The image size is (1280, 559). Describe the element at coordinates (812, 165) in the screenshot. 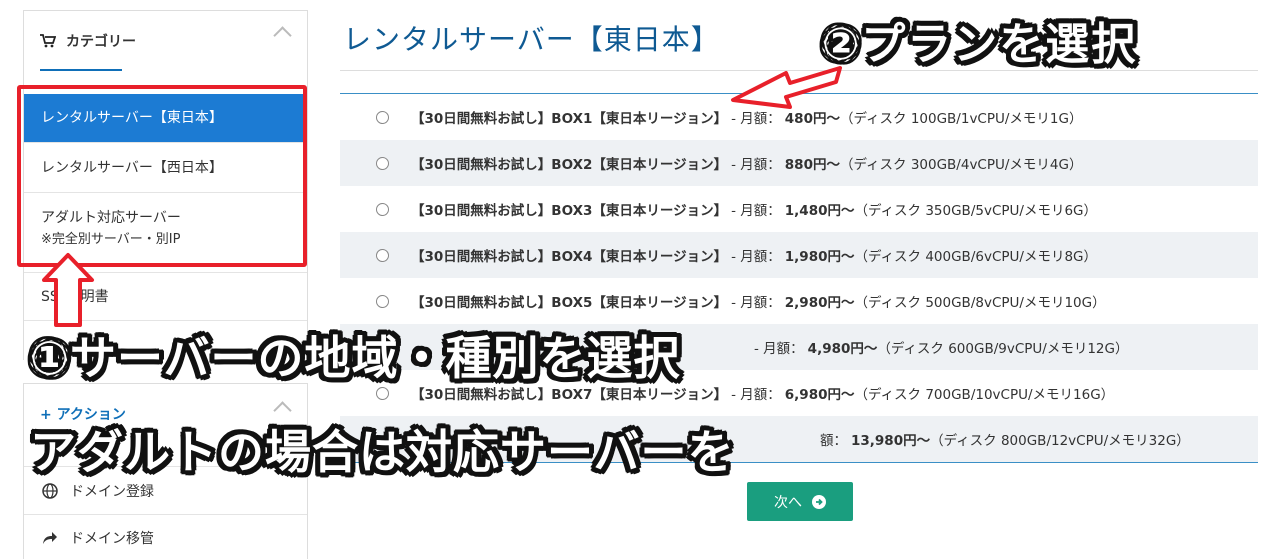

I see `plan-price: 880円〜` at that location.